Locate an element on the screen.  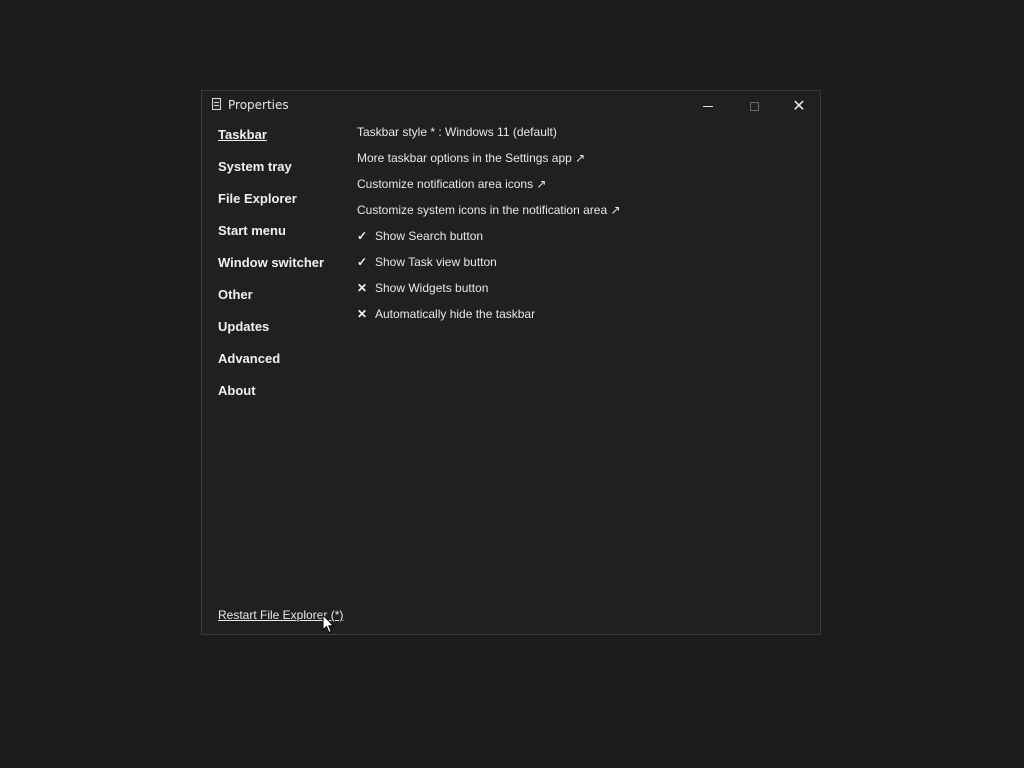
notification-icons-link: Customize notification area icons ↗ is located at coordinates (582, 190).